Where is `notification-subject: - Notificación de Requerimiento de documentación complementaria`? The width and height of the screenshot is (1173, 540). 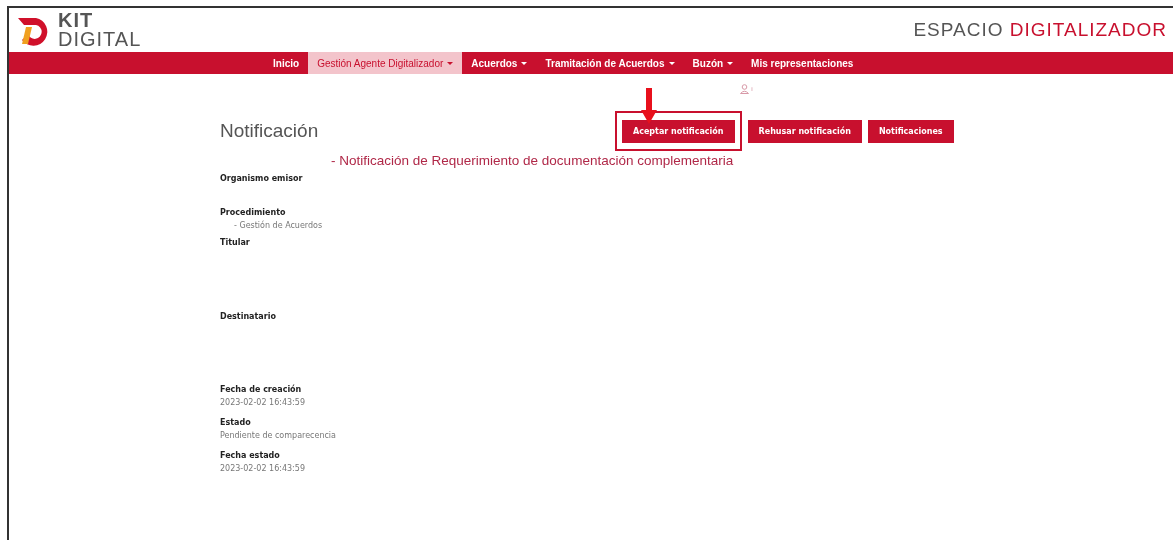 notification-subject: - Notificación de Requerimiento de documentación complementaria is located at coordinates (533, 160).